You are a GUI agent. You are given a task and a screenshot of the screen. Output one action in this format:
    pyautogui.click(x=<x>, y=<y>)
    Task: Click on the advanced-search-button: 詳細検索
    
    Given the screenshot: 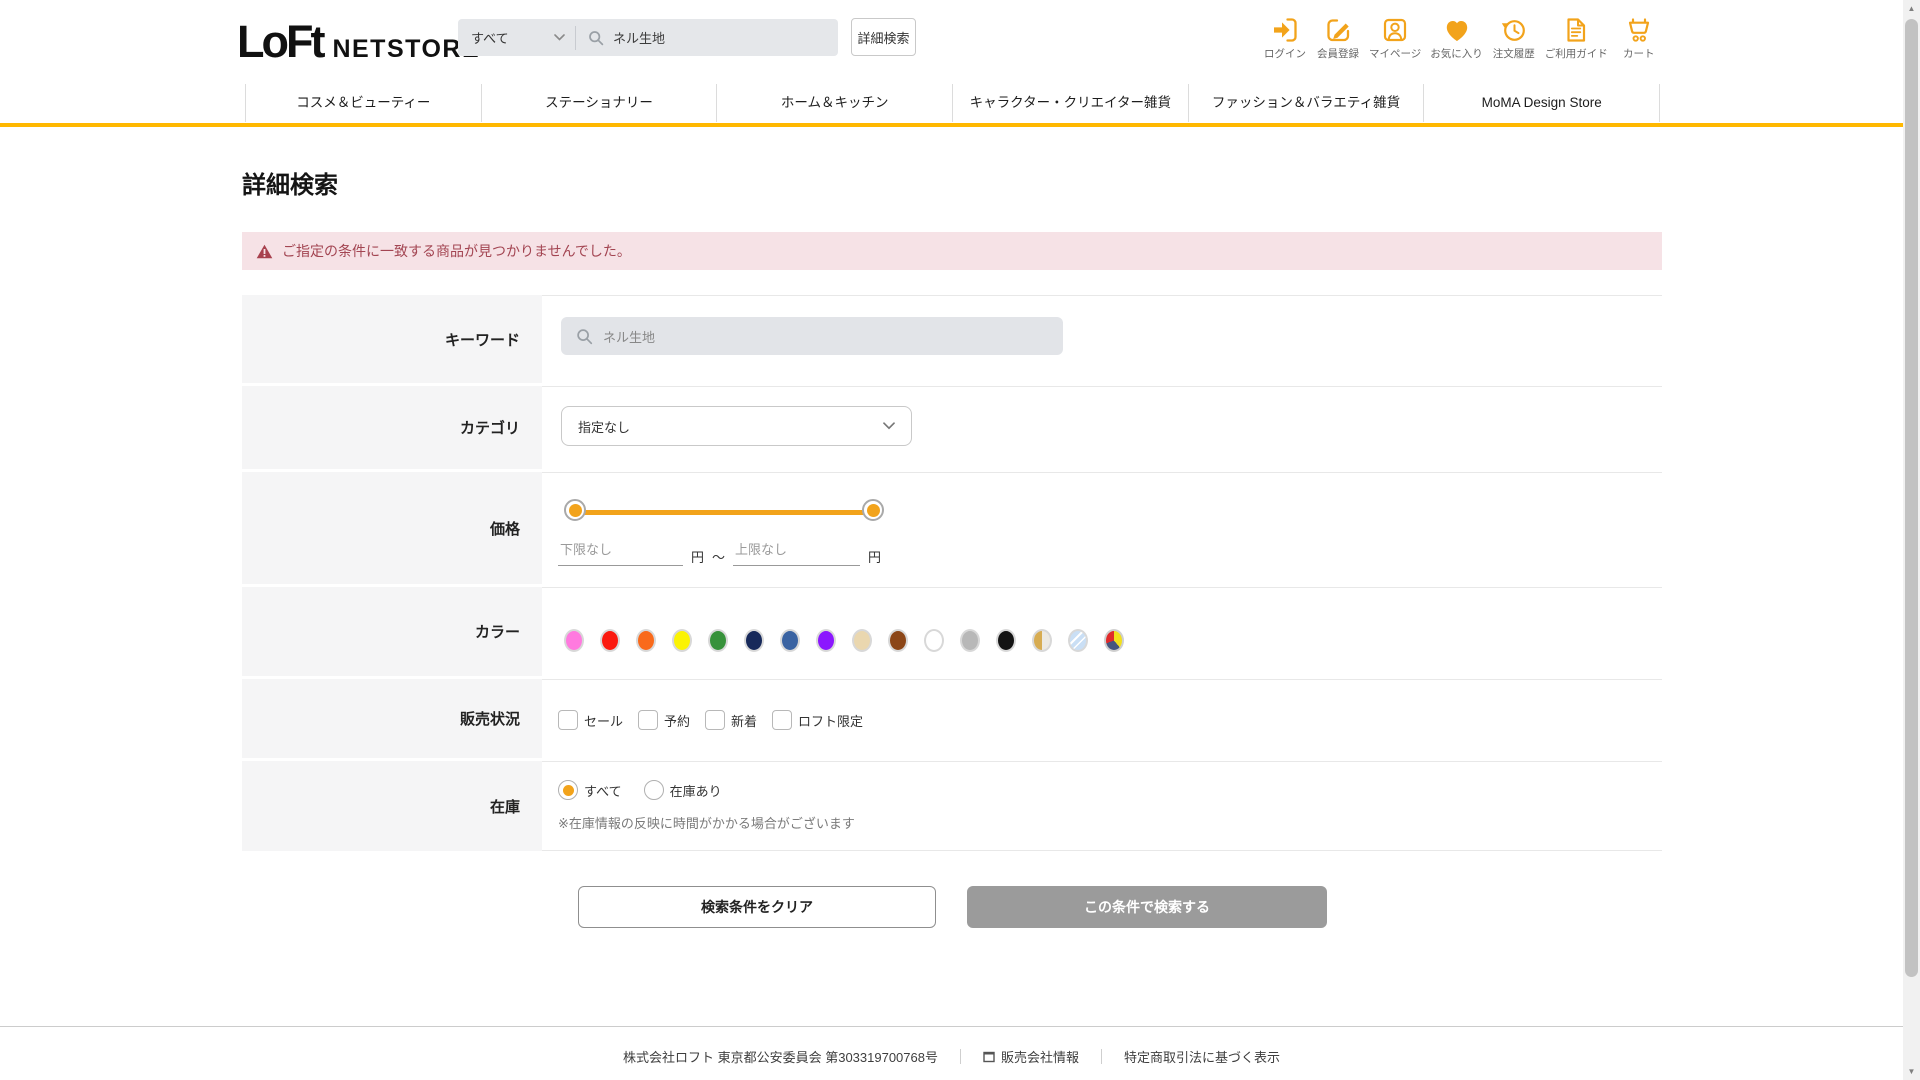 What is the action you would take?
    pyautogui.click(x=883, y=37)
    